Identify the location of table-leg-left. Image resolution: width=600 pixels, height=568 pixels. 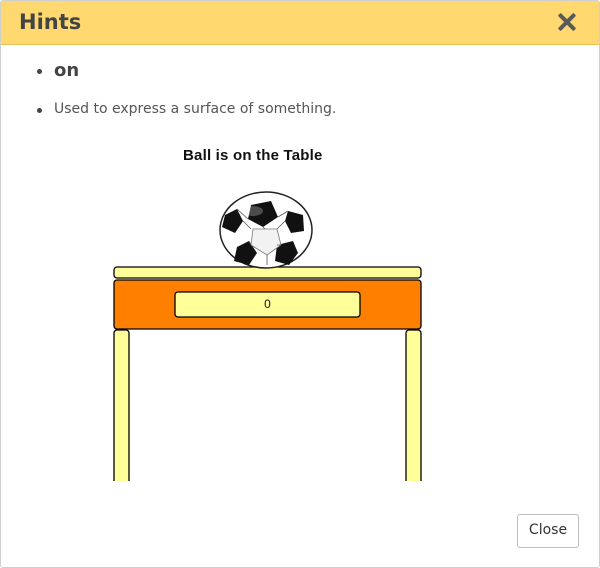
(121, 405).